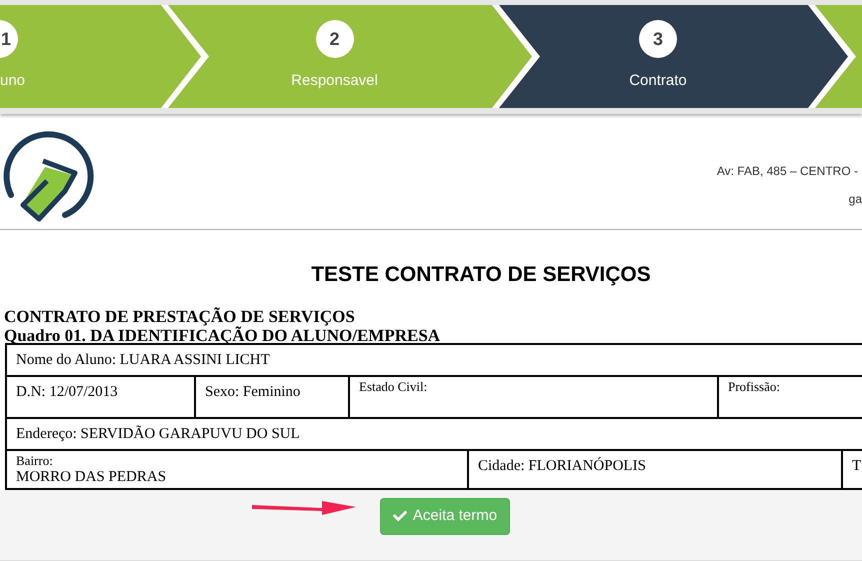 The image size is (862, 561). Describe the element at coordinates (658, 81) in the screenshot. I see `step-label: Contrato` at that location.